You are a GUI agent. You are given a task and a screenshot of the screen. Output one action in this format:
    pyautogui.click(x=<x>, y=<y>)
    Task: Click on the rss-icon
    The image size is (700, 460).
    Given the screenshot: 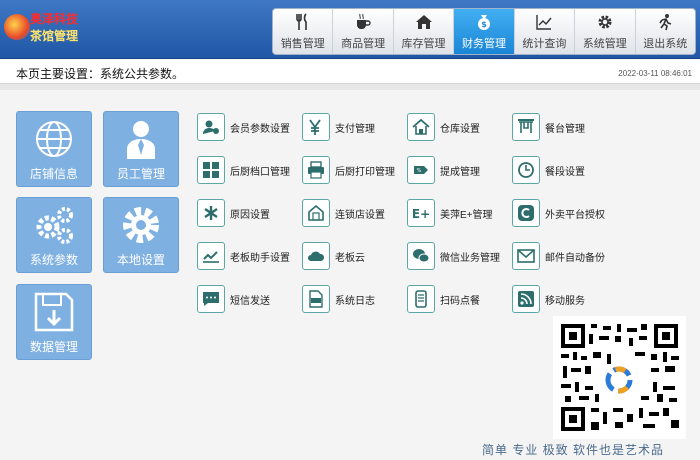 What is the action you would take?
    pyautogui.click(x=526, y=299)
    